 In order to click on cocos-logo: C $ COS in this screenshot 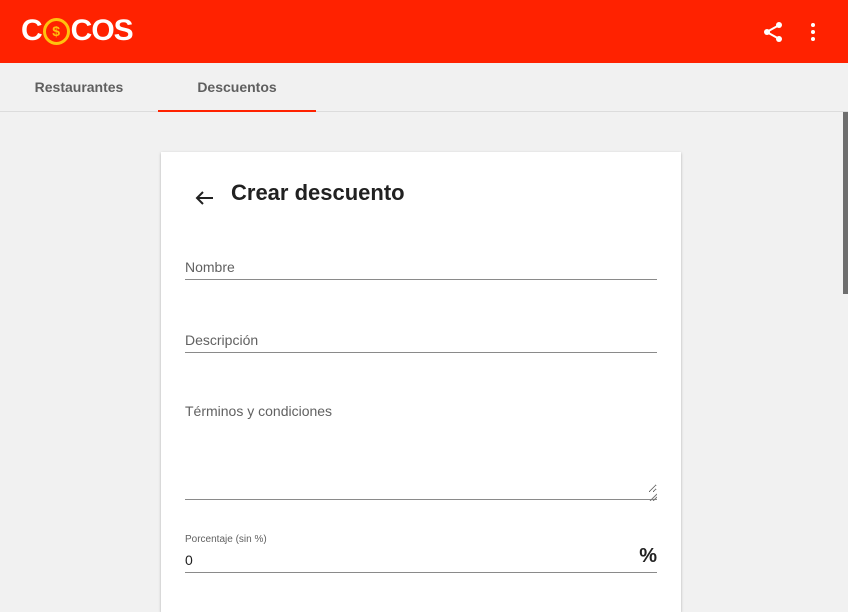, I will do `click(77, 30)`.